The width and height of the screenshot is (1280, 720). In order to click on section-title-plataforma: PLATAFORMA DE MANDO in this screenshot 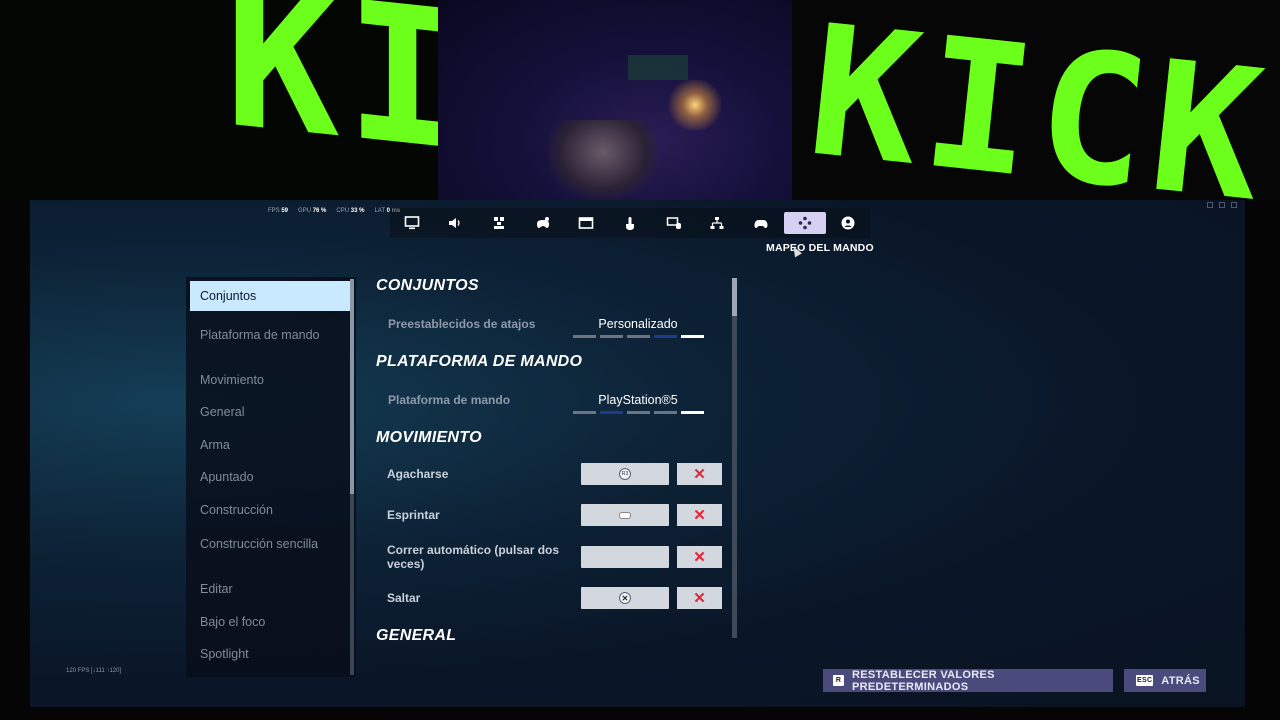, I will do `click(479, 361)`.